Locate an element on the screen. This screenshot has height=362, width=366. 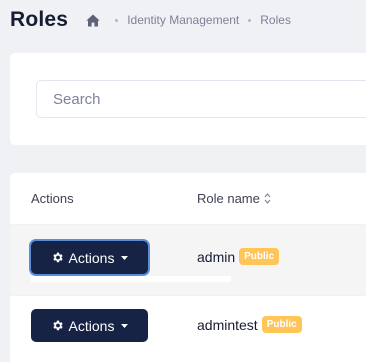
column-header-role-name-label: Role name is located at coordinates (228, 198).